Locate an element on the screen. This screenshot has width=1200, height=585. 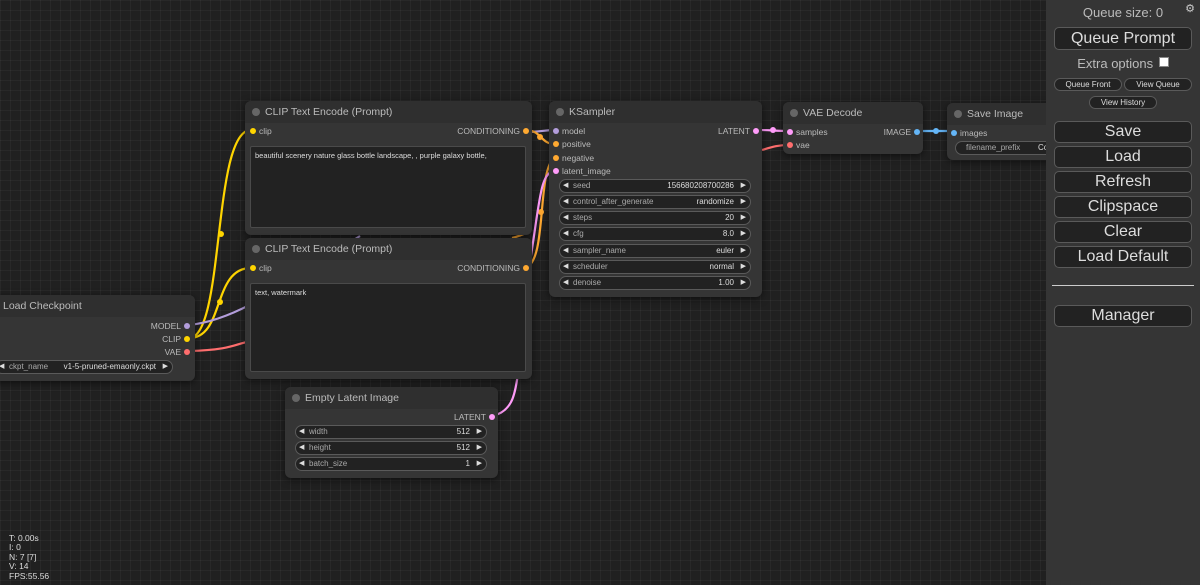
load-button: Load is located at coordinates (1123, 157).